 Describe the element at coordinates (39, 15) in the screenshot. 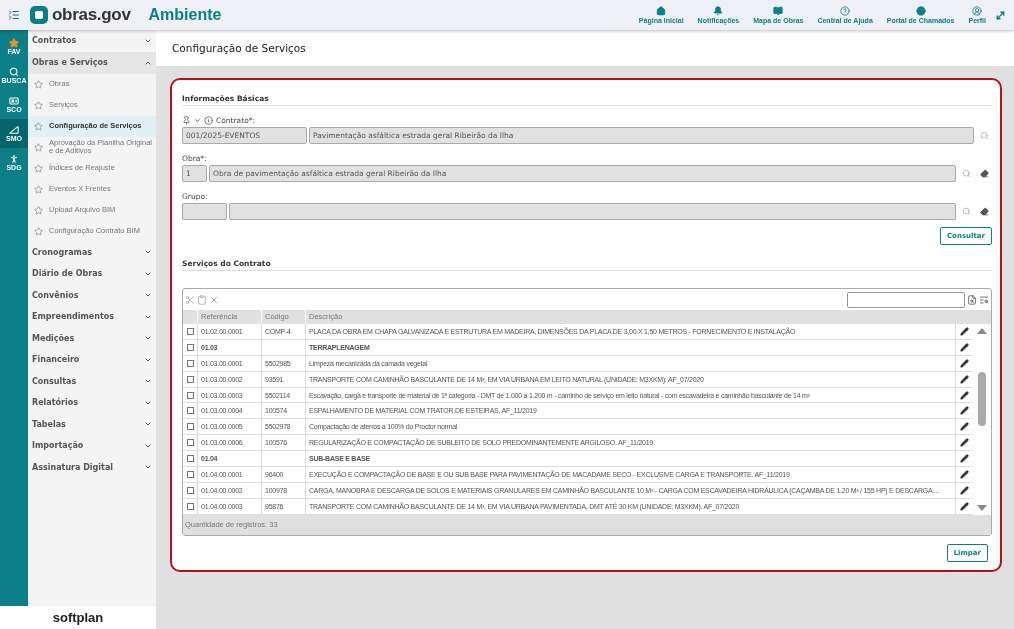

I see `logo-icon` at that location.